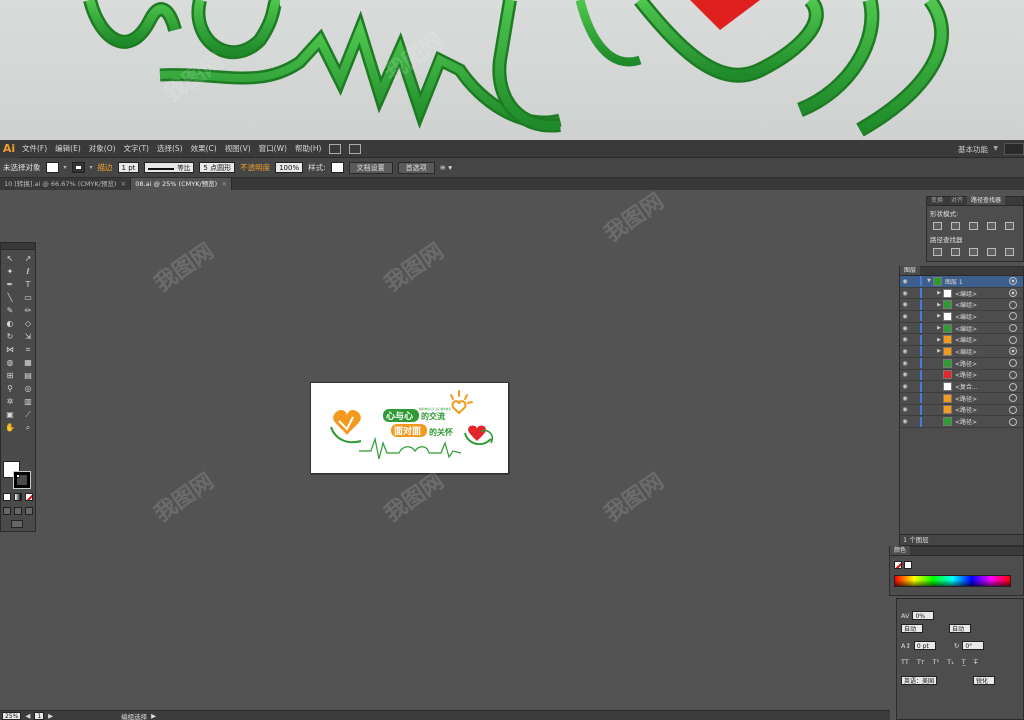 The image size is (1024, 720). I want to click on expand-arrow-icon: ▼, so click(929, 281).